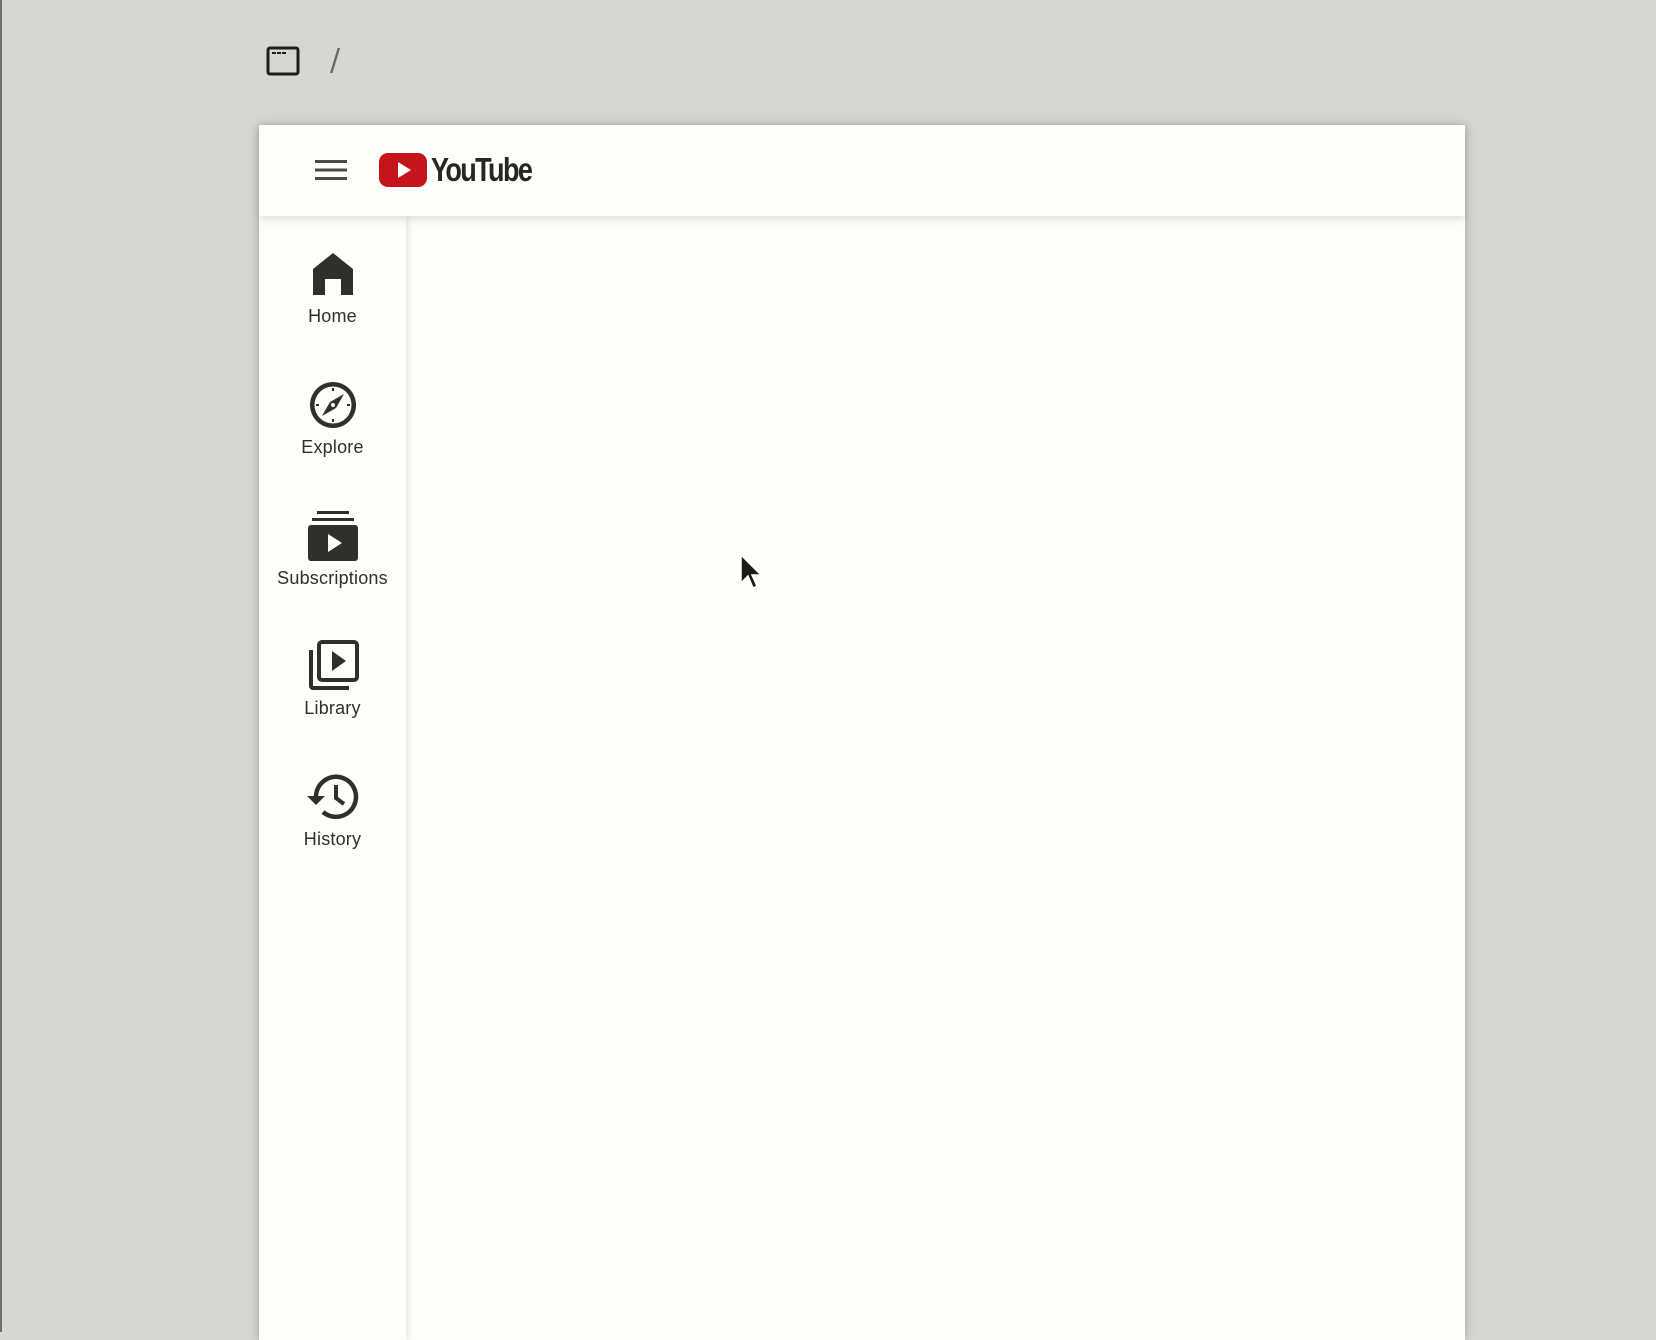  I want to click on hamburger-menu-button, so click(331, 170).